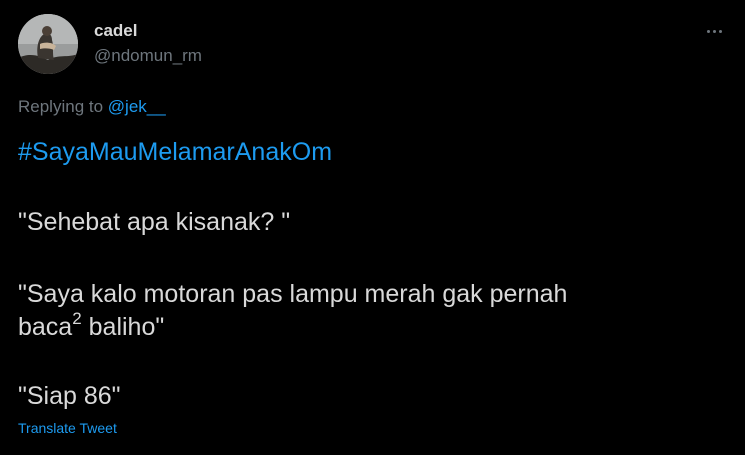 The height and width of the screenshot is (455, 745). What do you see at coordinates (154, 222) in the screenshot?
I see `tweet-text-line: "Sehebat apa kisanak? "` at bounding box center [154, 222].